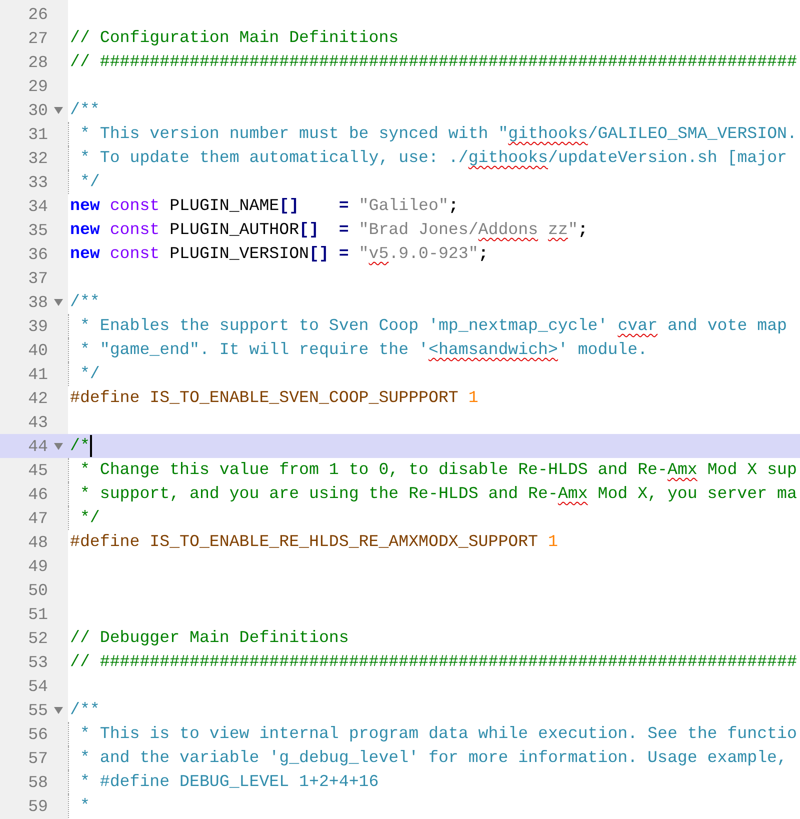 The image size is (800, 819). I want to click on line-number: 47, so click(37, 518).